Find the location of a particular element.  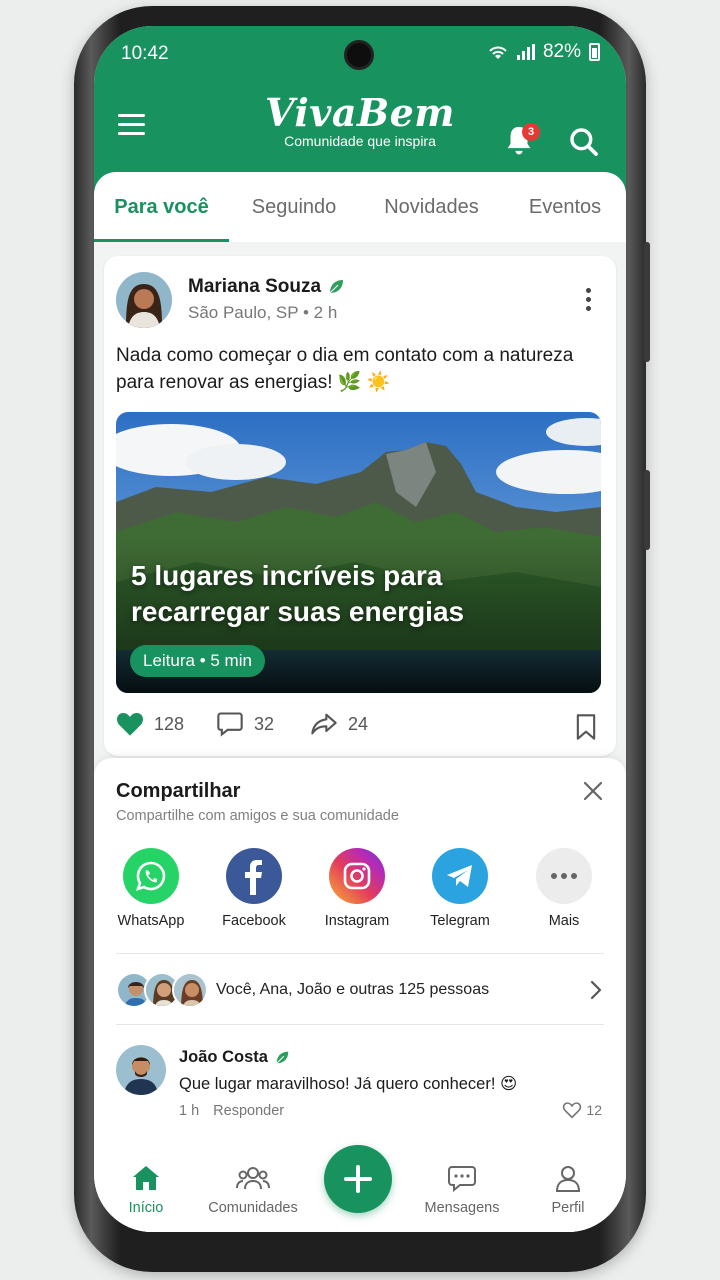

post-actions: 128 32 24 is located at coordinates (359, 727).